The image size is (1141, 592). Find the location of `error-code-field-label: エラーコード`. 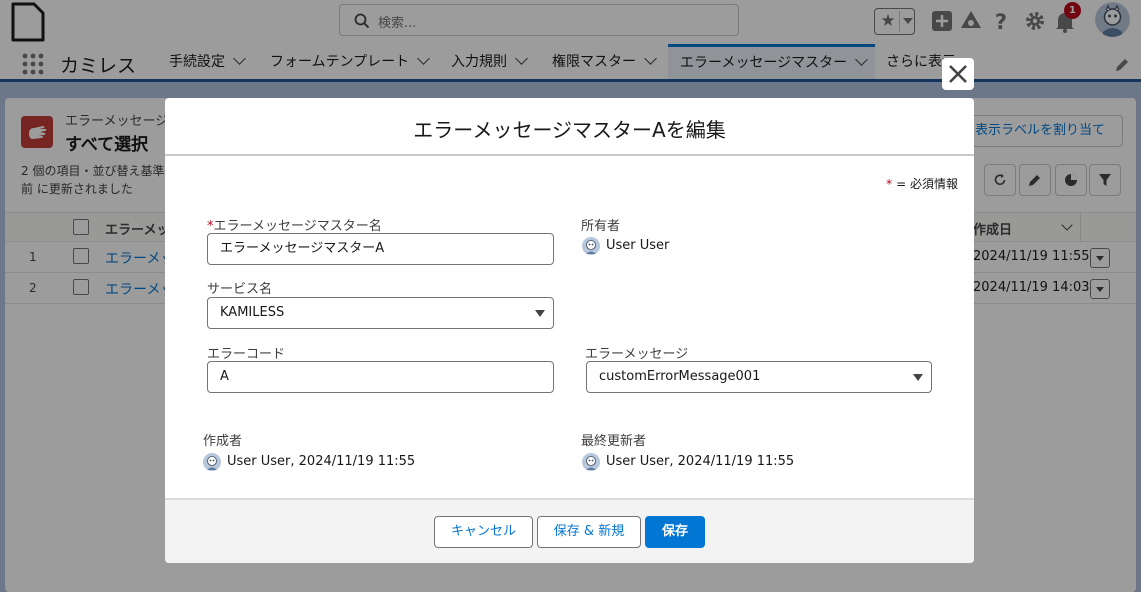

error-code-field-label: エラーコード is located at coordinates (246, 354).